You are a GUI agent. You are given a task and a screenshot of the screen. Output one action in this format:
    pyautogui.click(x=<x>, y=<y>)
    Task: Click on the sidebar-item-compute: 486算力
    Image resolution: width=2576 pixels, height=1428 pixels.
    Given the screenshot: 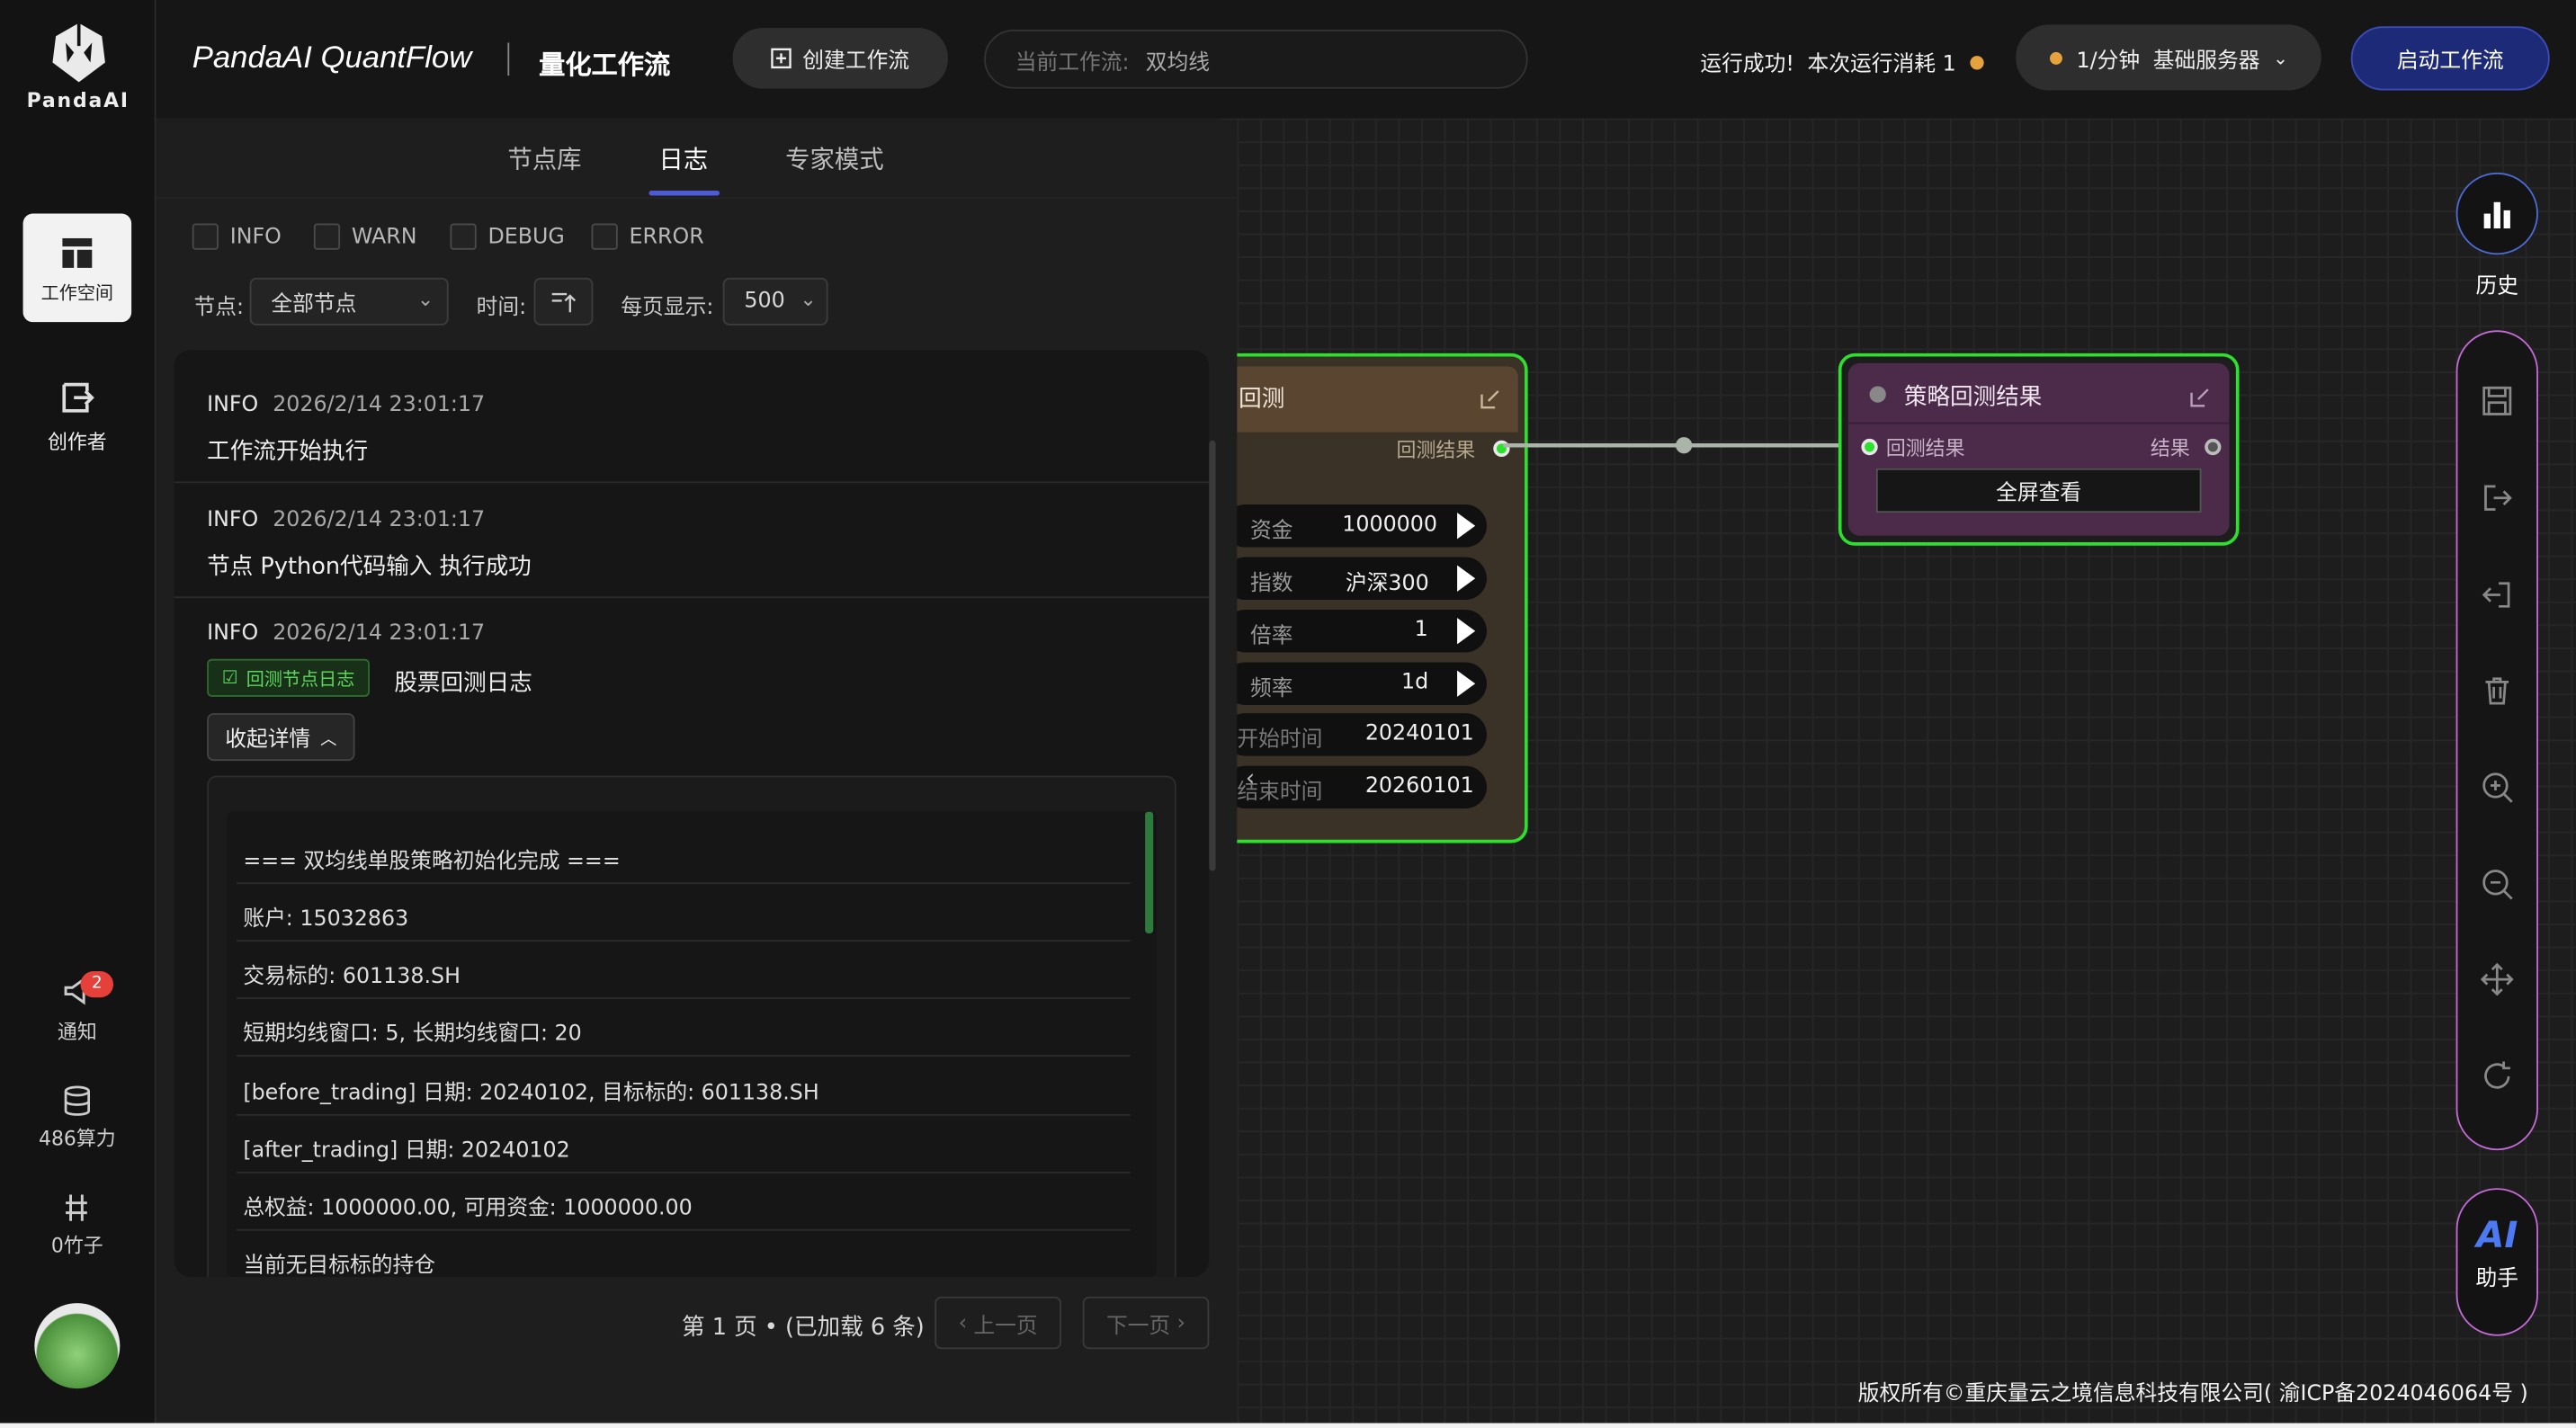 What is the action you would take?
    pyautogui.click(x=77, y=1118)
    